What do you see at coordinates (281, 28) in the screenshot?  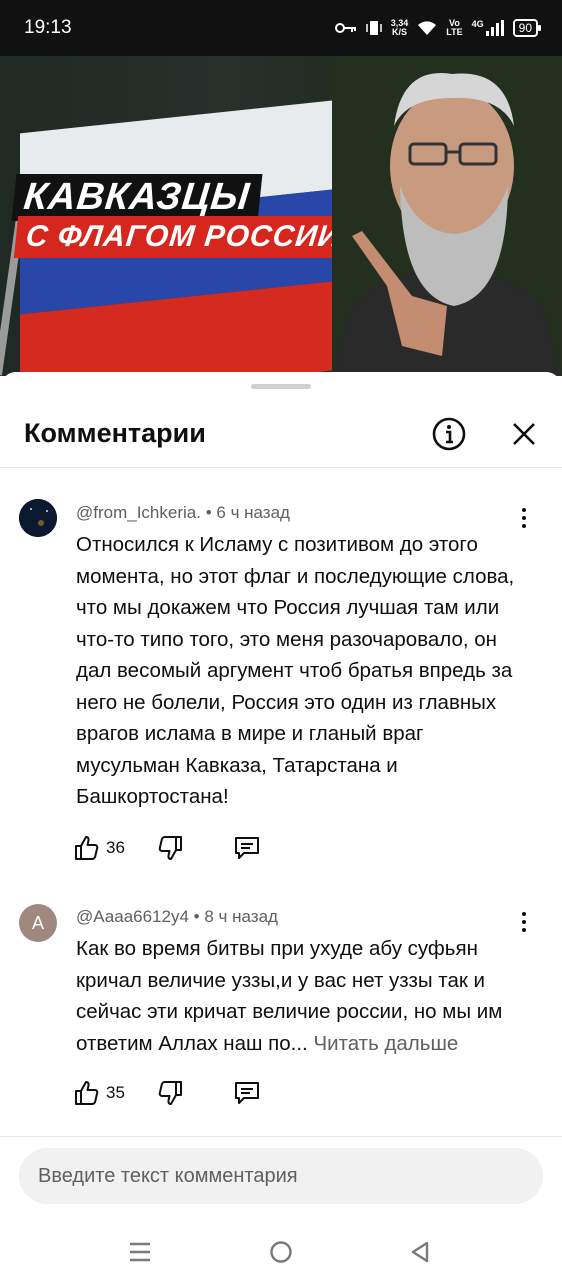 I see `status-bar: 19:13 3,34 K/S Vo LTE 4G 90` at bounding box center [281, 28].